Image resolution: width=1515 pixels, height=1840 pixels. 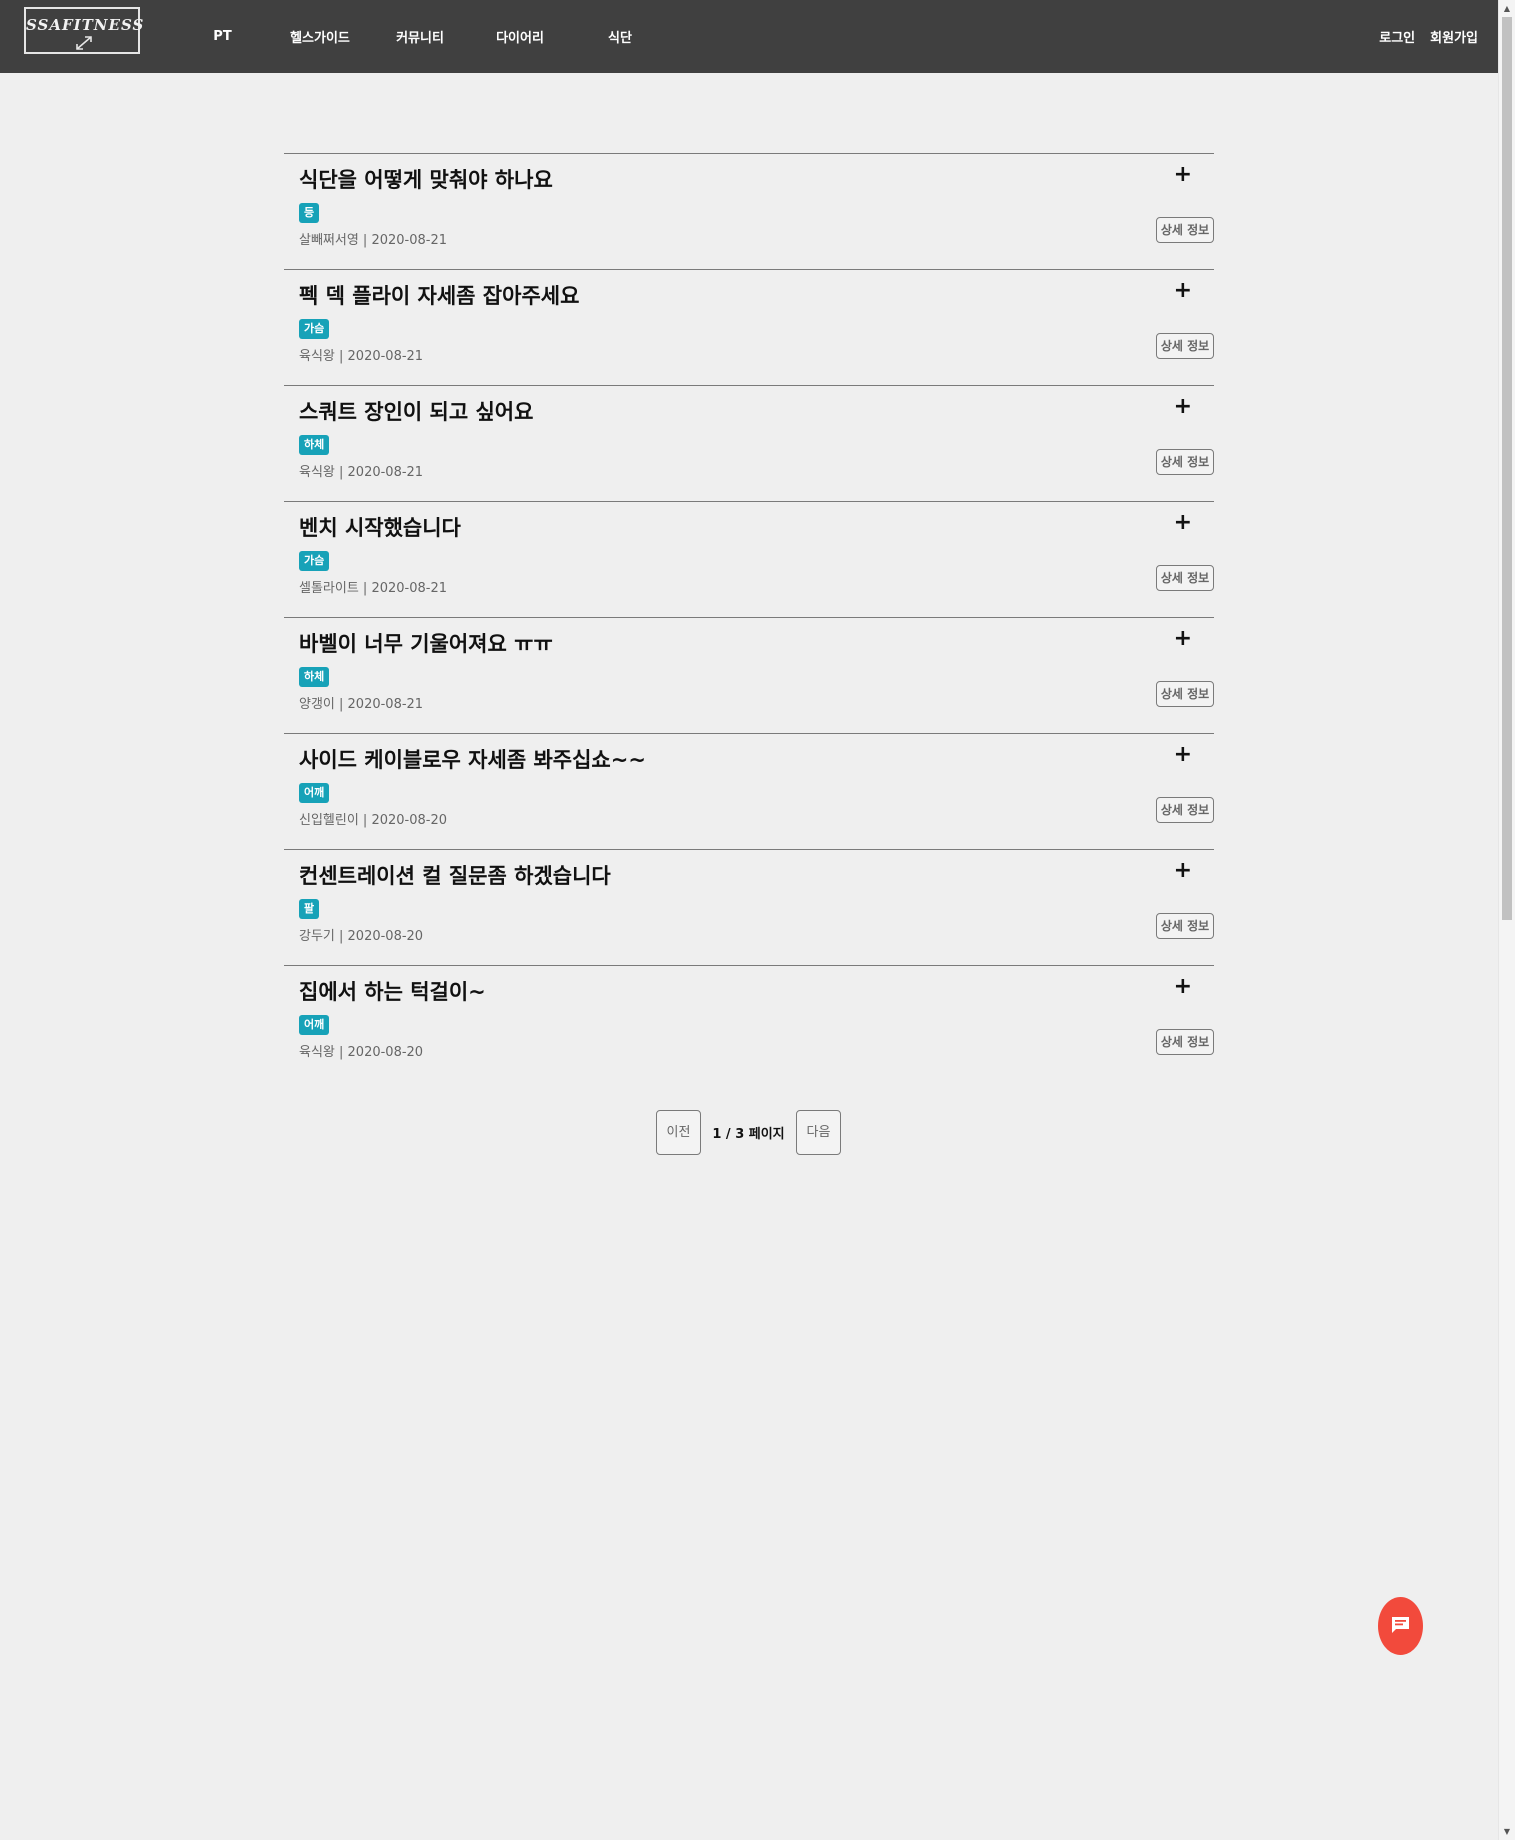 I want to click on post-meta: 육식왕 | 2020-08-20, so click(x=361, y=1052).